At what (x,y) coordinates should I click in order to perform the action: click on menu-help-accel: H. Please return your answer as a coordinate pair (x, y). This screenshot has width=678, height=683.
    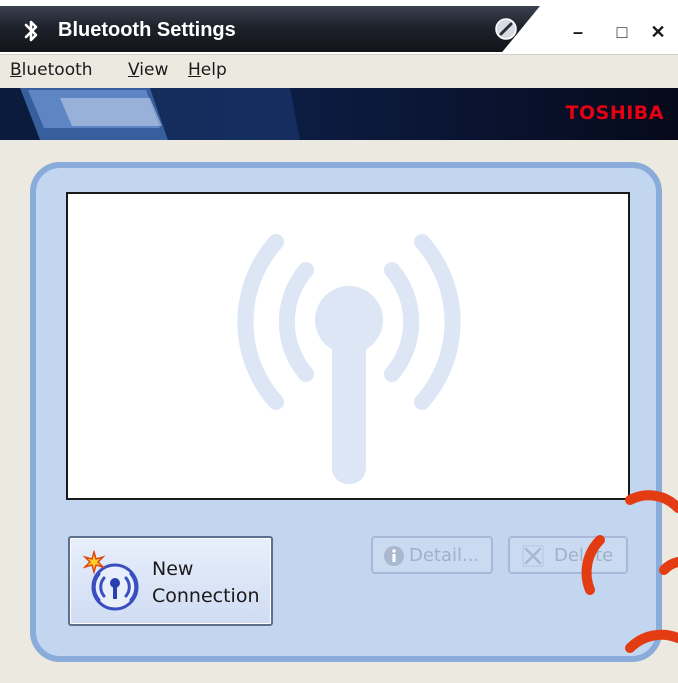
    Looking at the image, I should click on (194, 70).